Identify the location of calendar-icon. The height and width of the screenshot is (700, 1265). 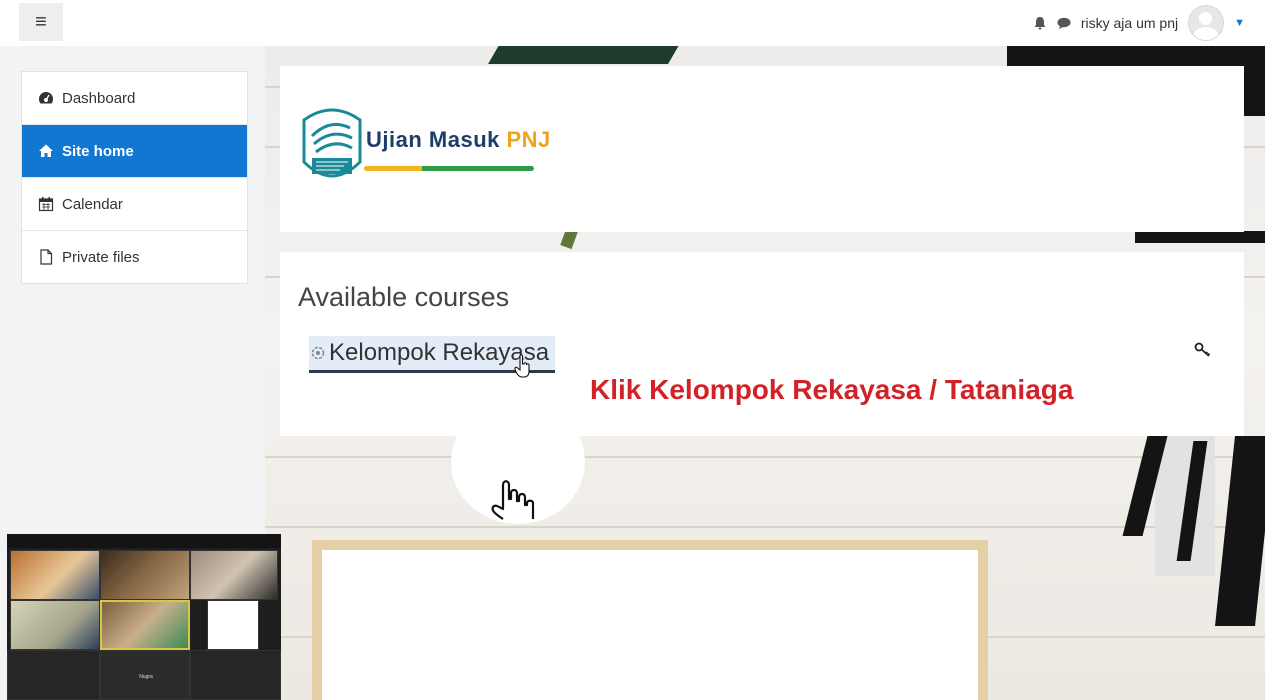
(46, 204).